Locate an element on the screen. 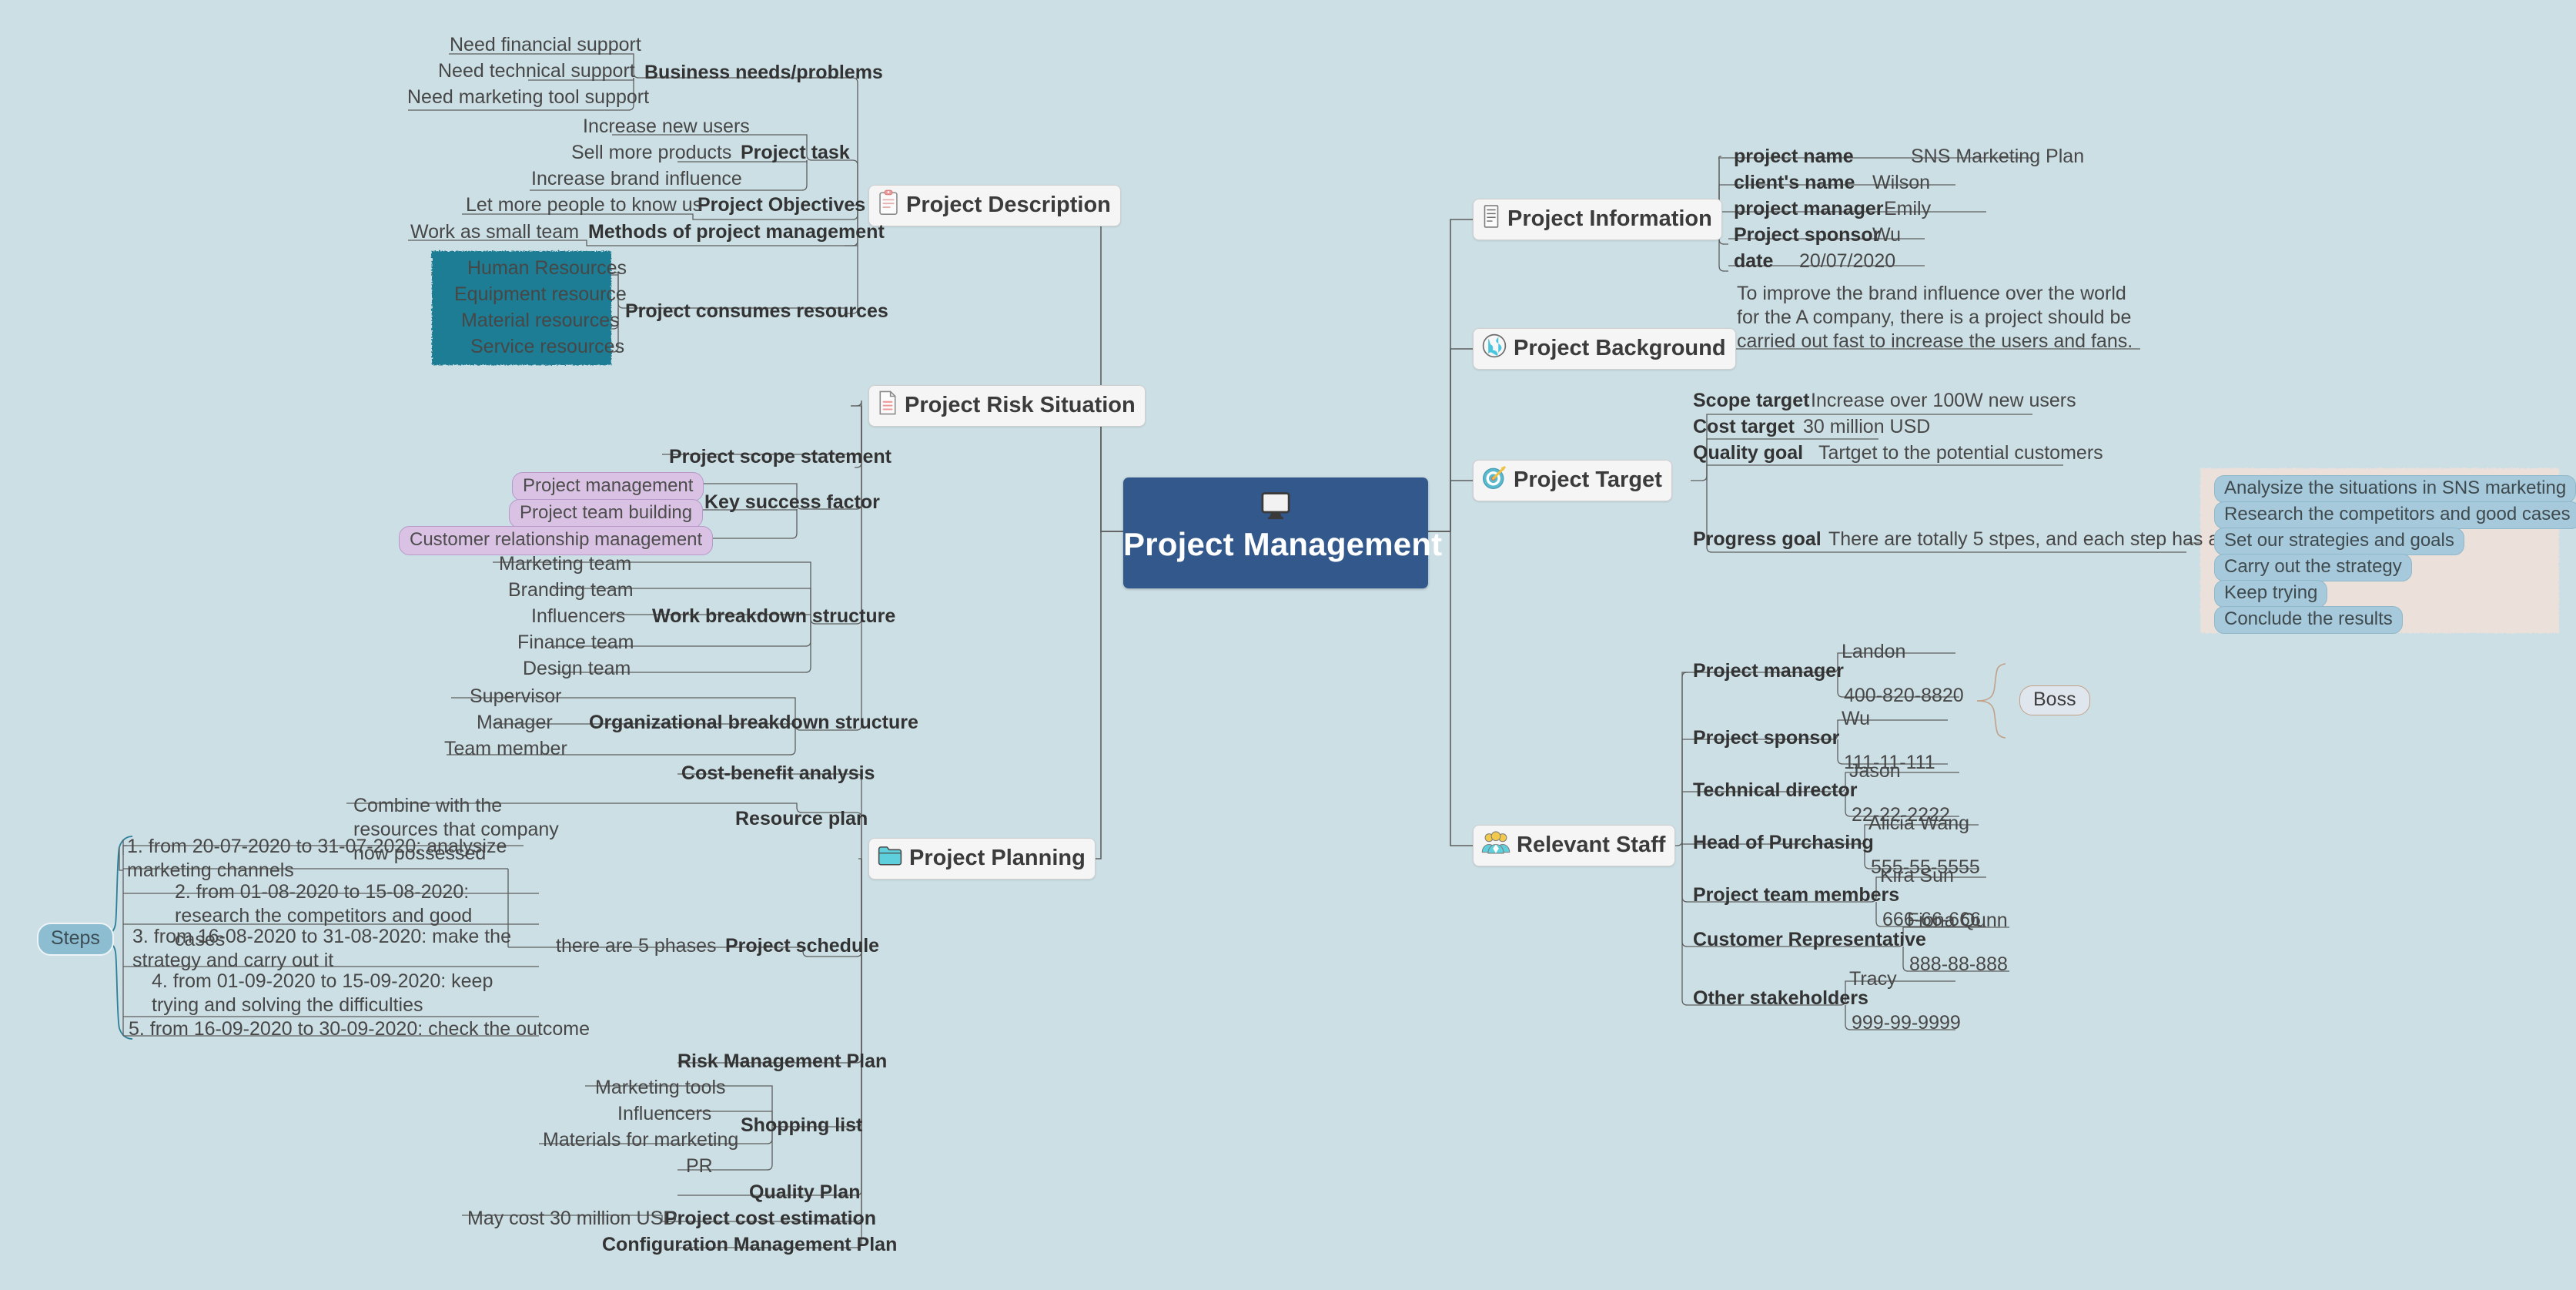 This screenshot has width=2576, height=1290. info-key-project-manager: project manager is located at coordinates (1809, 209).